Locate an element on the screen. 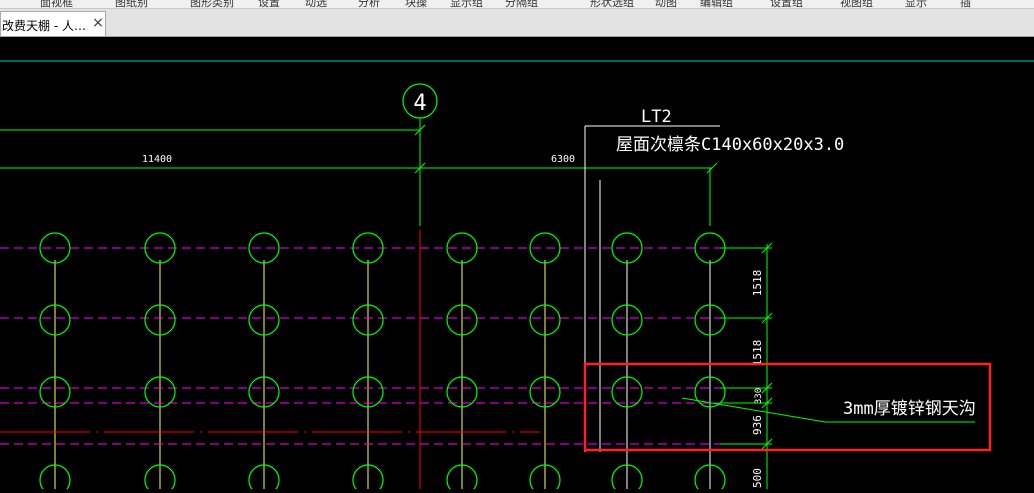  dimension-text: 330 is located at coordinates (759, 396).